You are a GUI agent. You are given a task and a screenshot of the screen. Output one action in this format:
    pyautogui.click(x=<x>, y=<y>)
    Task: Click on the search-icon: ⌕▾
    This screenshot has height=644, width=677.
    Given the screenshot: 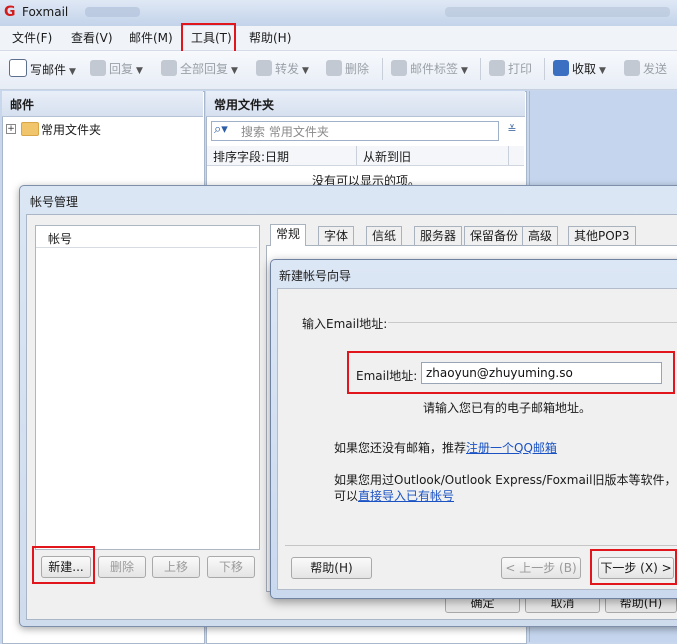 What is the action you would take?
    pyautogui.click(x=223, y=130)
    